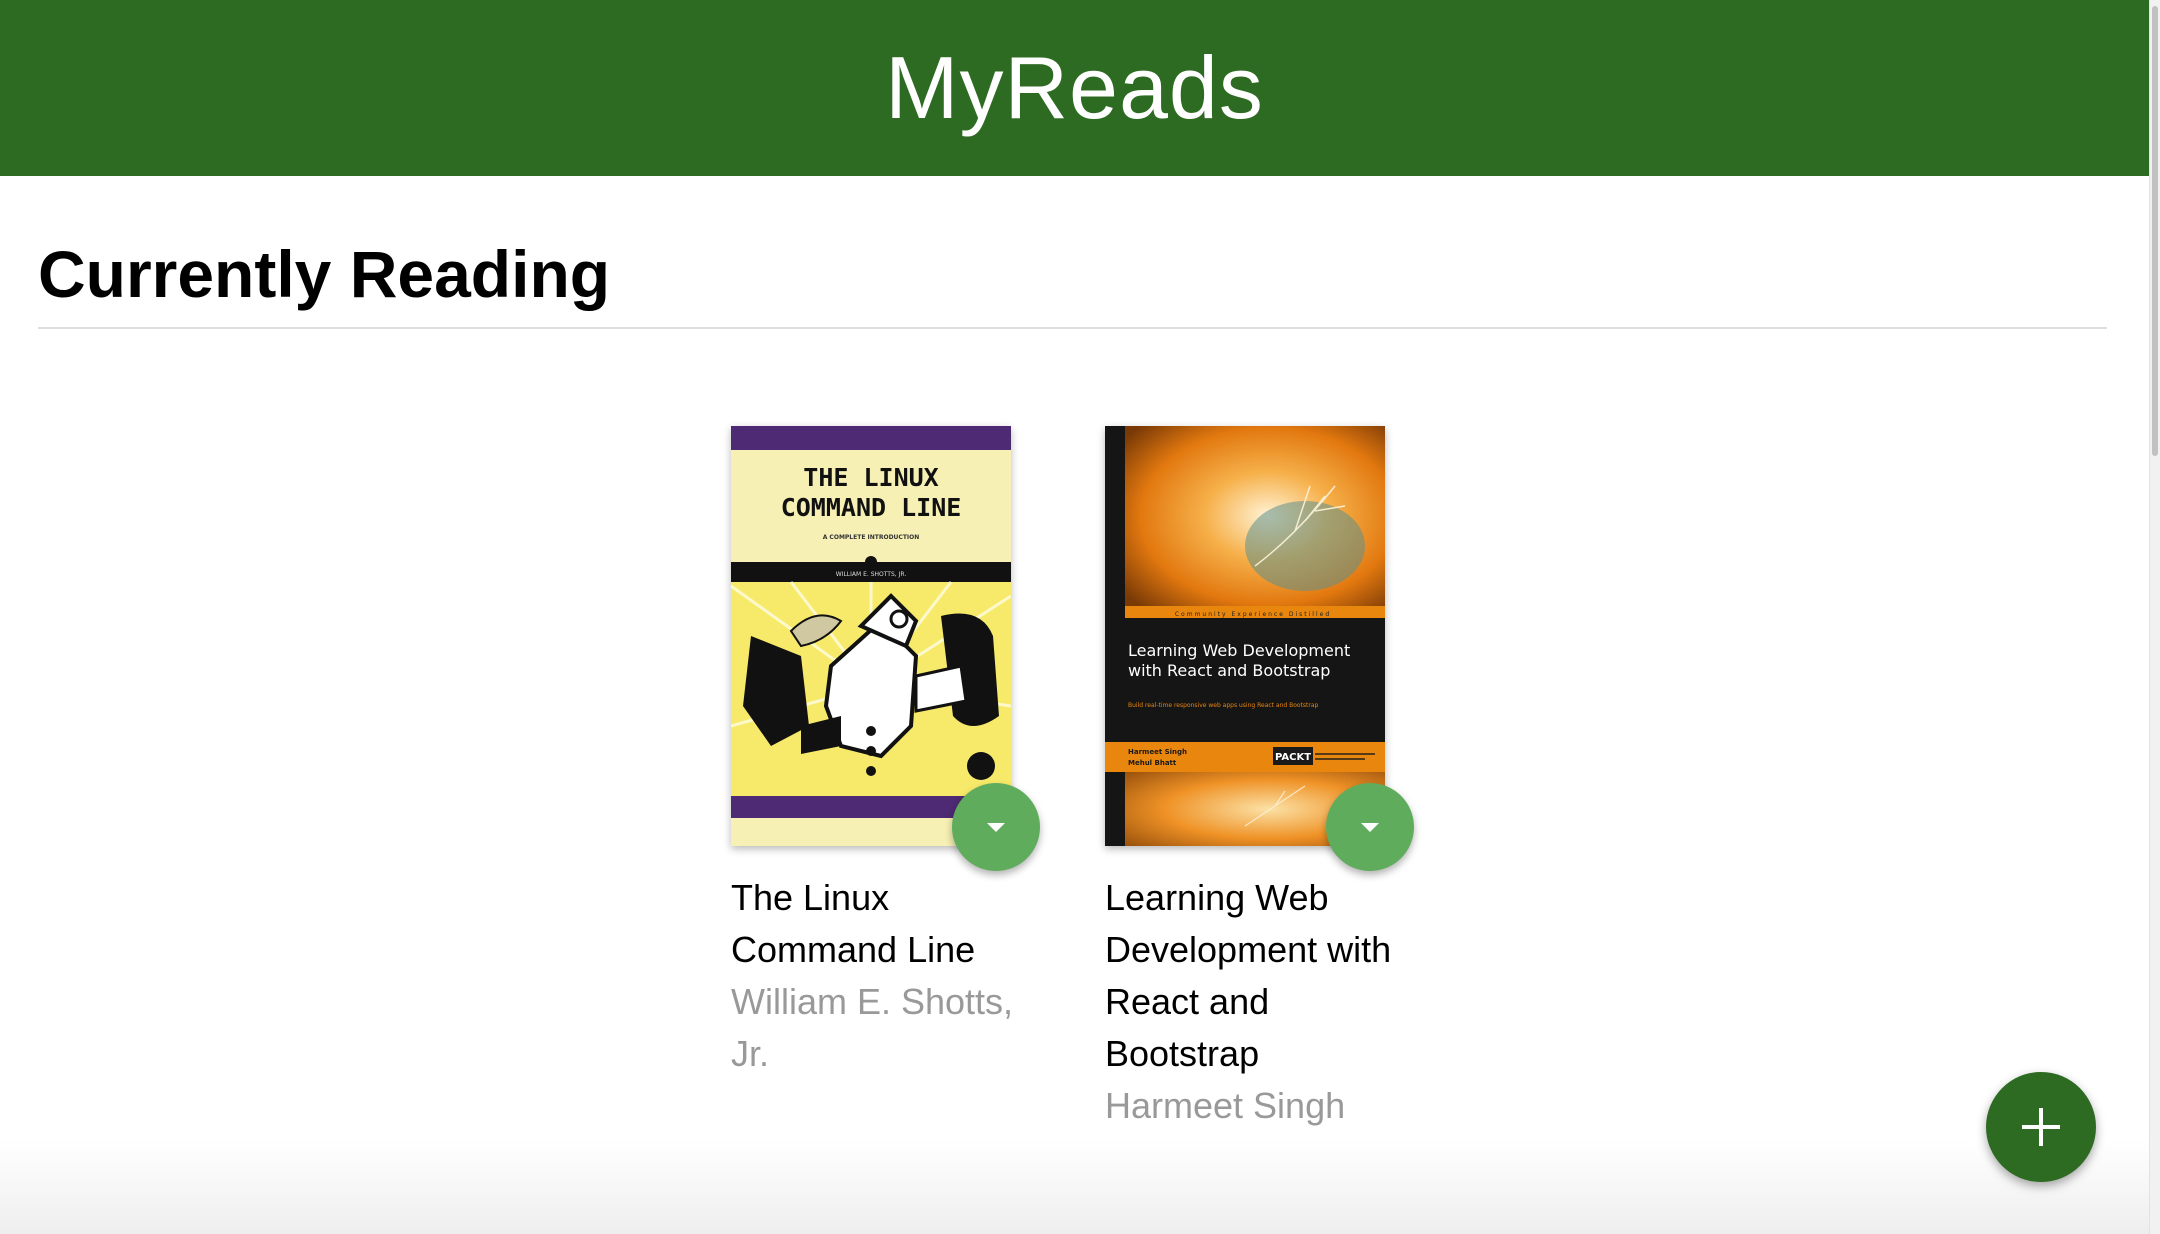  What do you see at coordinates (2155, 231) in the screenshot?
I see `page-scrollbar-thumb` at bounding box center [2155, 231].